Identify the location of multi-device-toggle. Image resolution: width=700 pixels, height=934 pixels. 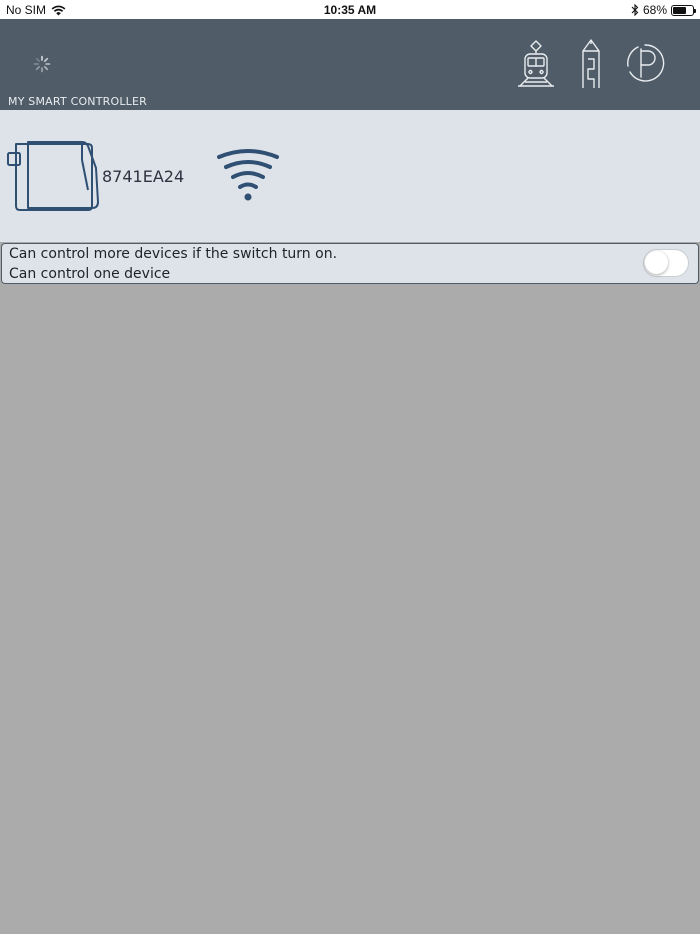
(666, 263).